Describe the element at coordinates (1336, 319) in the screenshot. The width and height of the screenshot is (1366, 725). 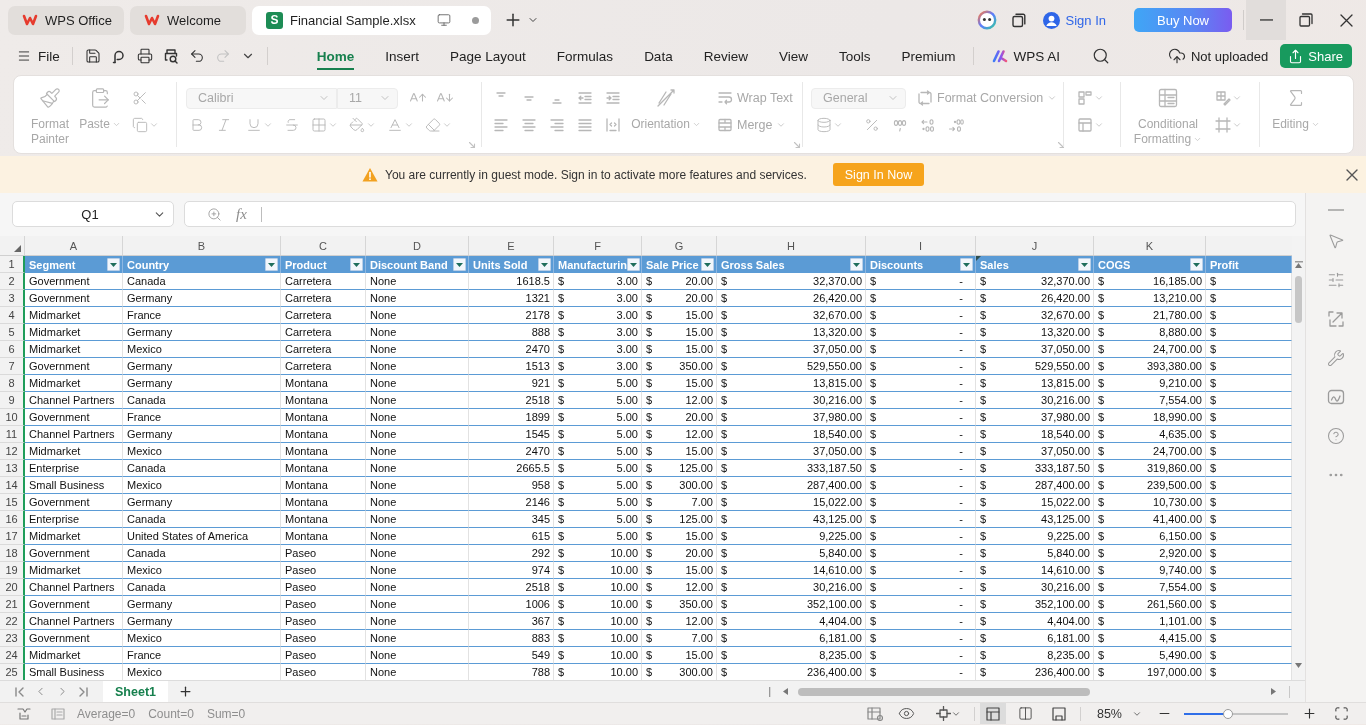
I see `frame-arrow-icon` at that location.